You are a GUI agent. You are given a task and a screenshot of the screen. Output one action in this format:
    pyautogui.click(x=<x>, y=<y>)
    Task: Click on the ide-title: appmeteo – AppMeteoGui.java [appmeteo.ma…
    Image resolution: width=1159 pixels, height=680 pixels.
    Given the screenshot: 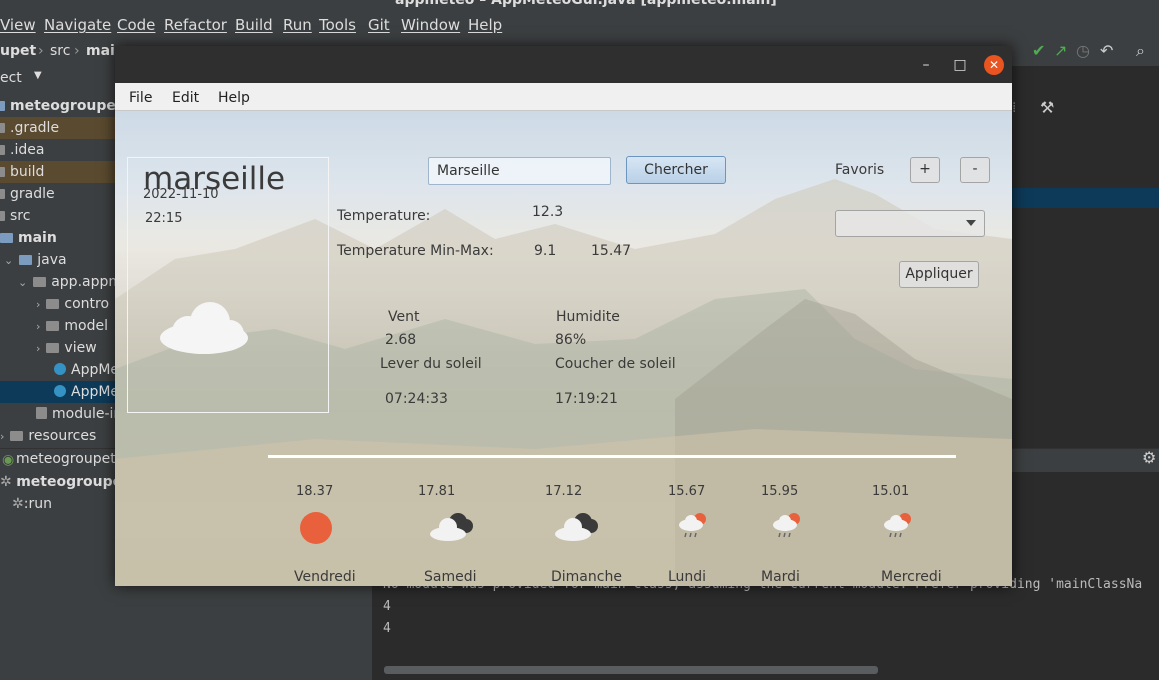 What is the action you would take?
    pyautogui.click(x=586, y=4)
    